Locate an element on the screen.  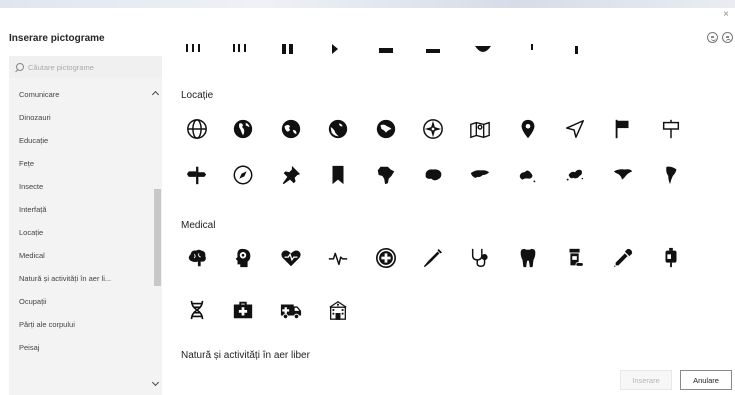
dropper-icon is located at coordinates (623, 258).